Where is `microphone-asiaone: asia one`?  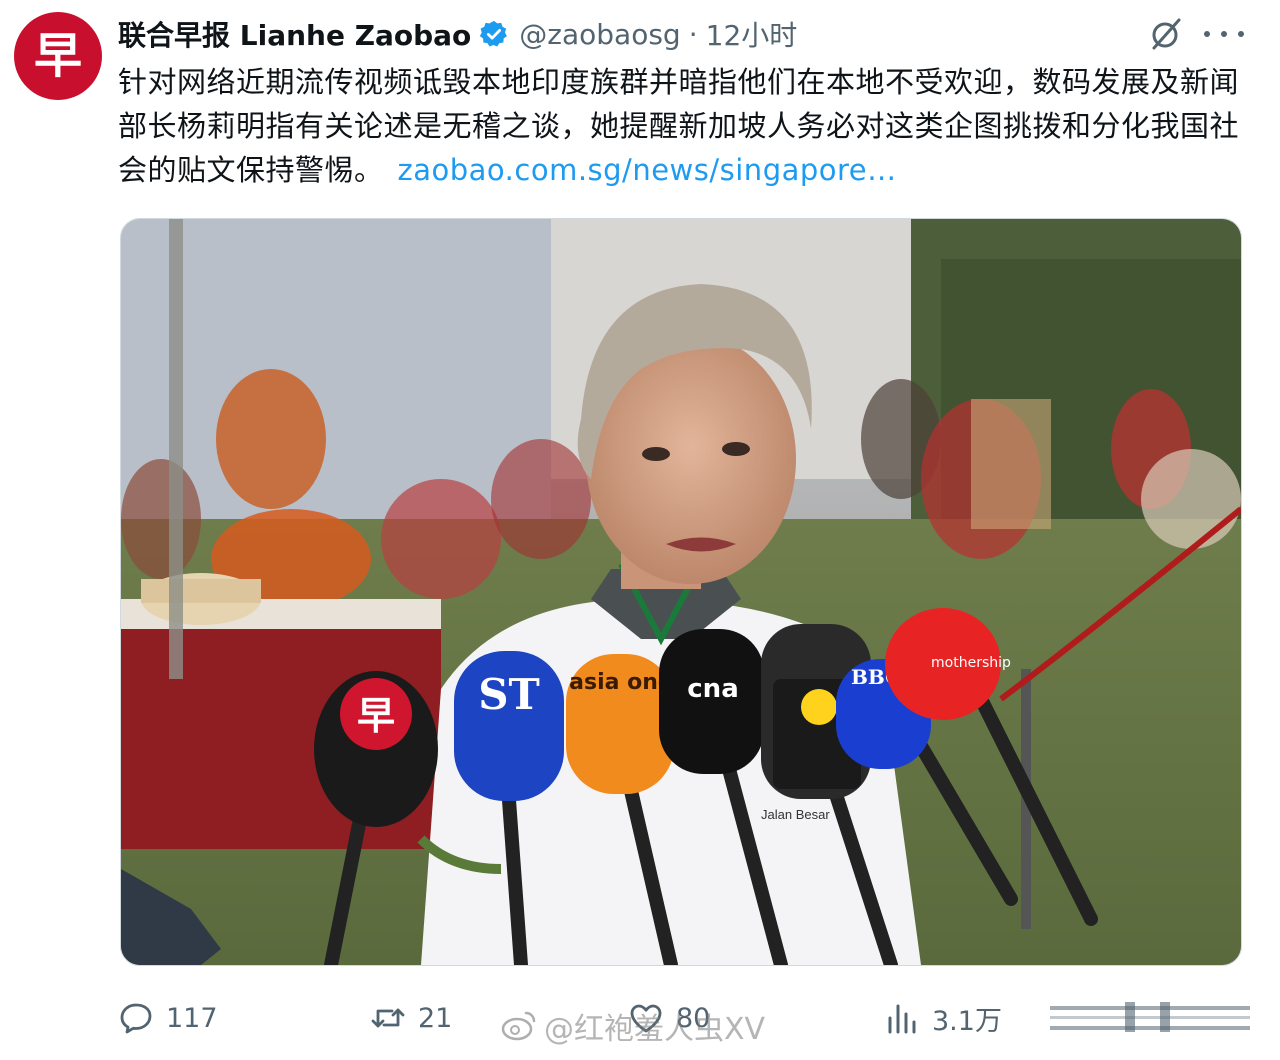
microphone-asiaone: asia one is located at coordinates (620, 724).